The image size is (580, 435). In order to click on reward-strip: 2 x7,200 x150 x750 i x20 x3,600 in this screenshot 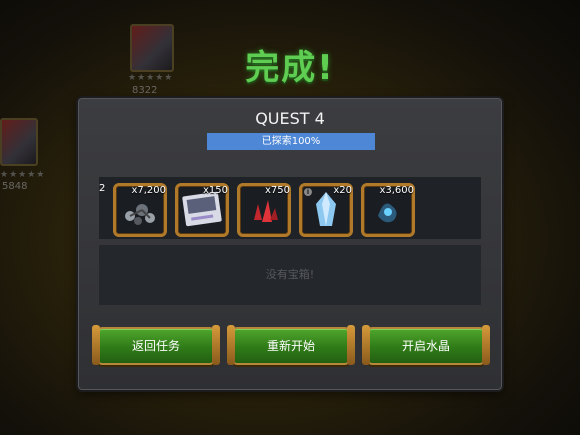, I will do `click(290, 208)`.